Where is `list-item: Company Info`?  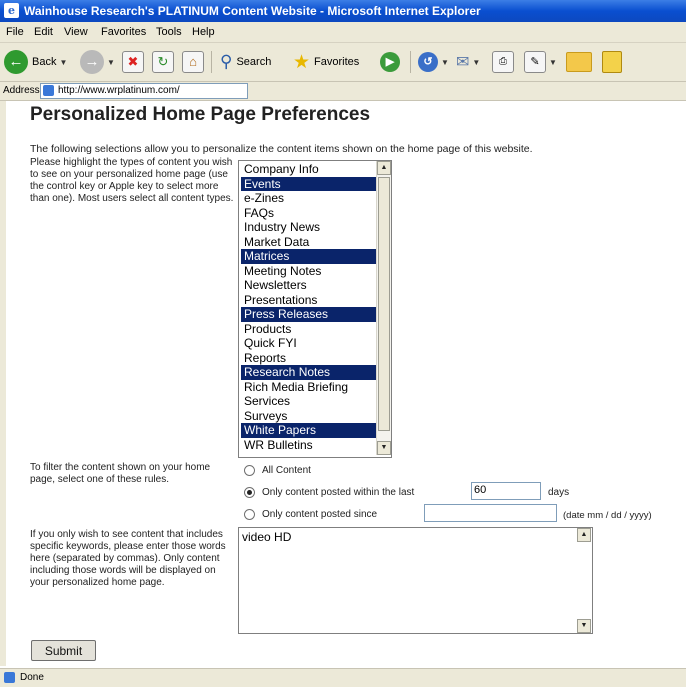 list-item: Company Info is located at coordinates (308, 169).